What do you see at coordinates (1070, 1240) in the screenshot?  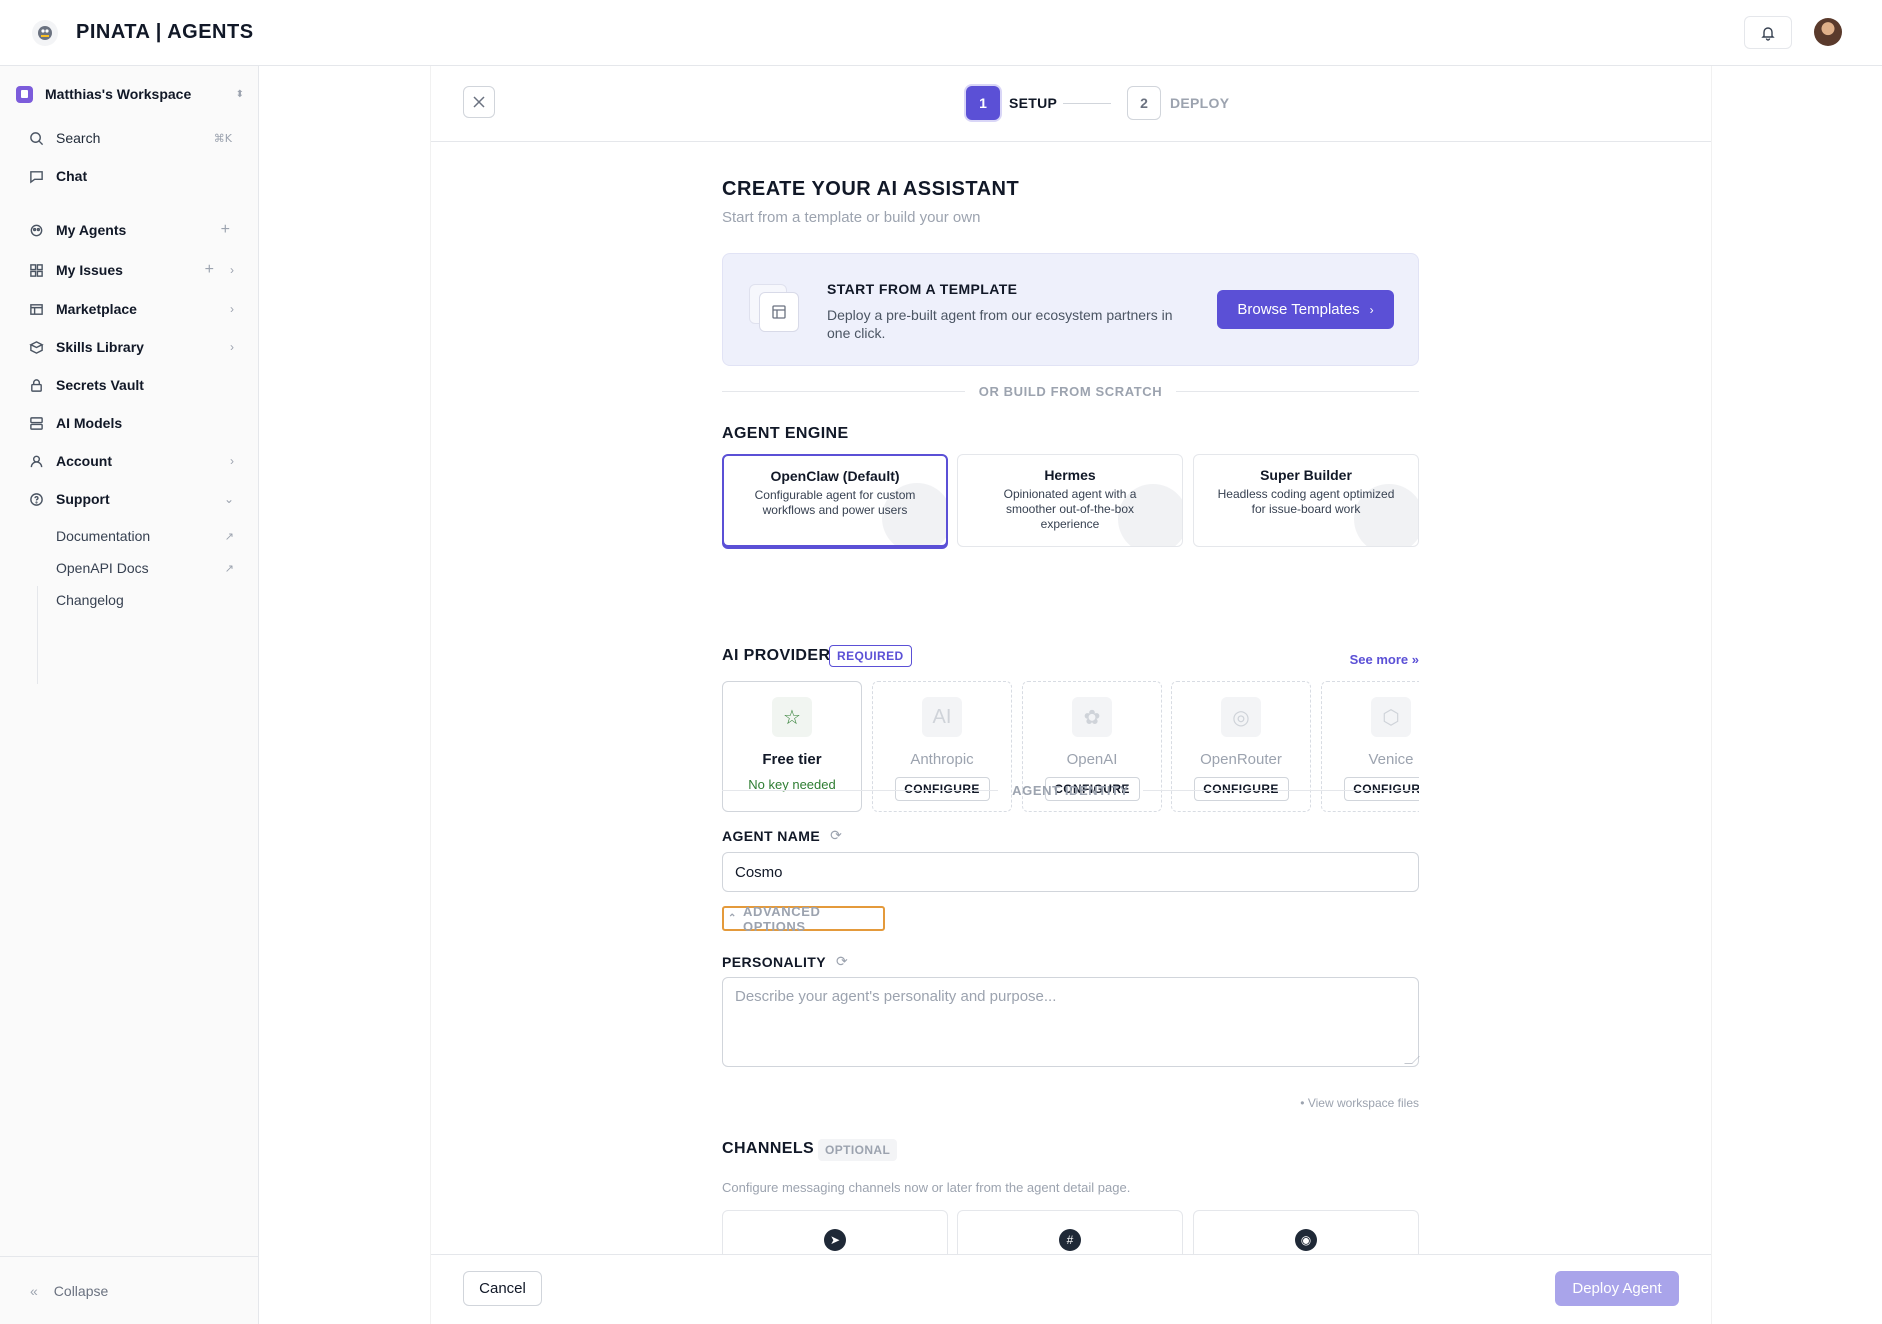 I see `slack-icon: #` at bounding box center [1070, 1240].